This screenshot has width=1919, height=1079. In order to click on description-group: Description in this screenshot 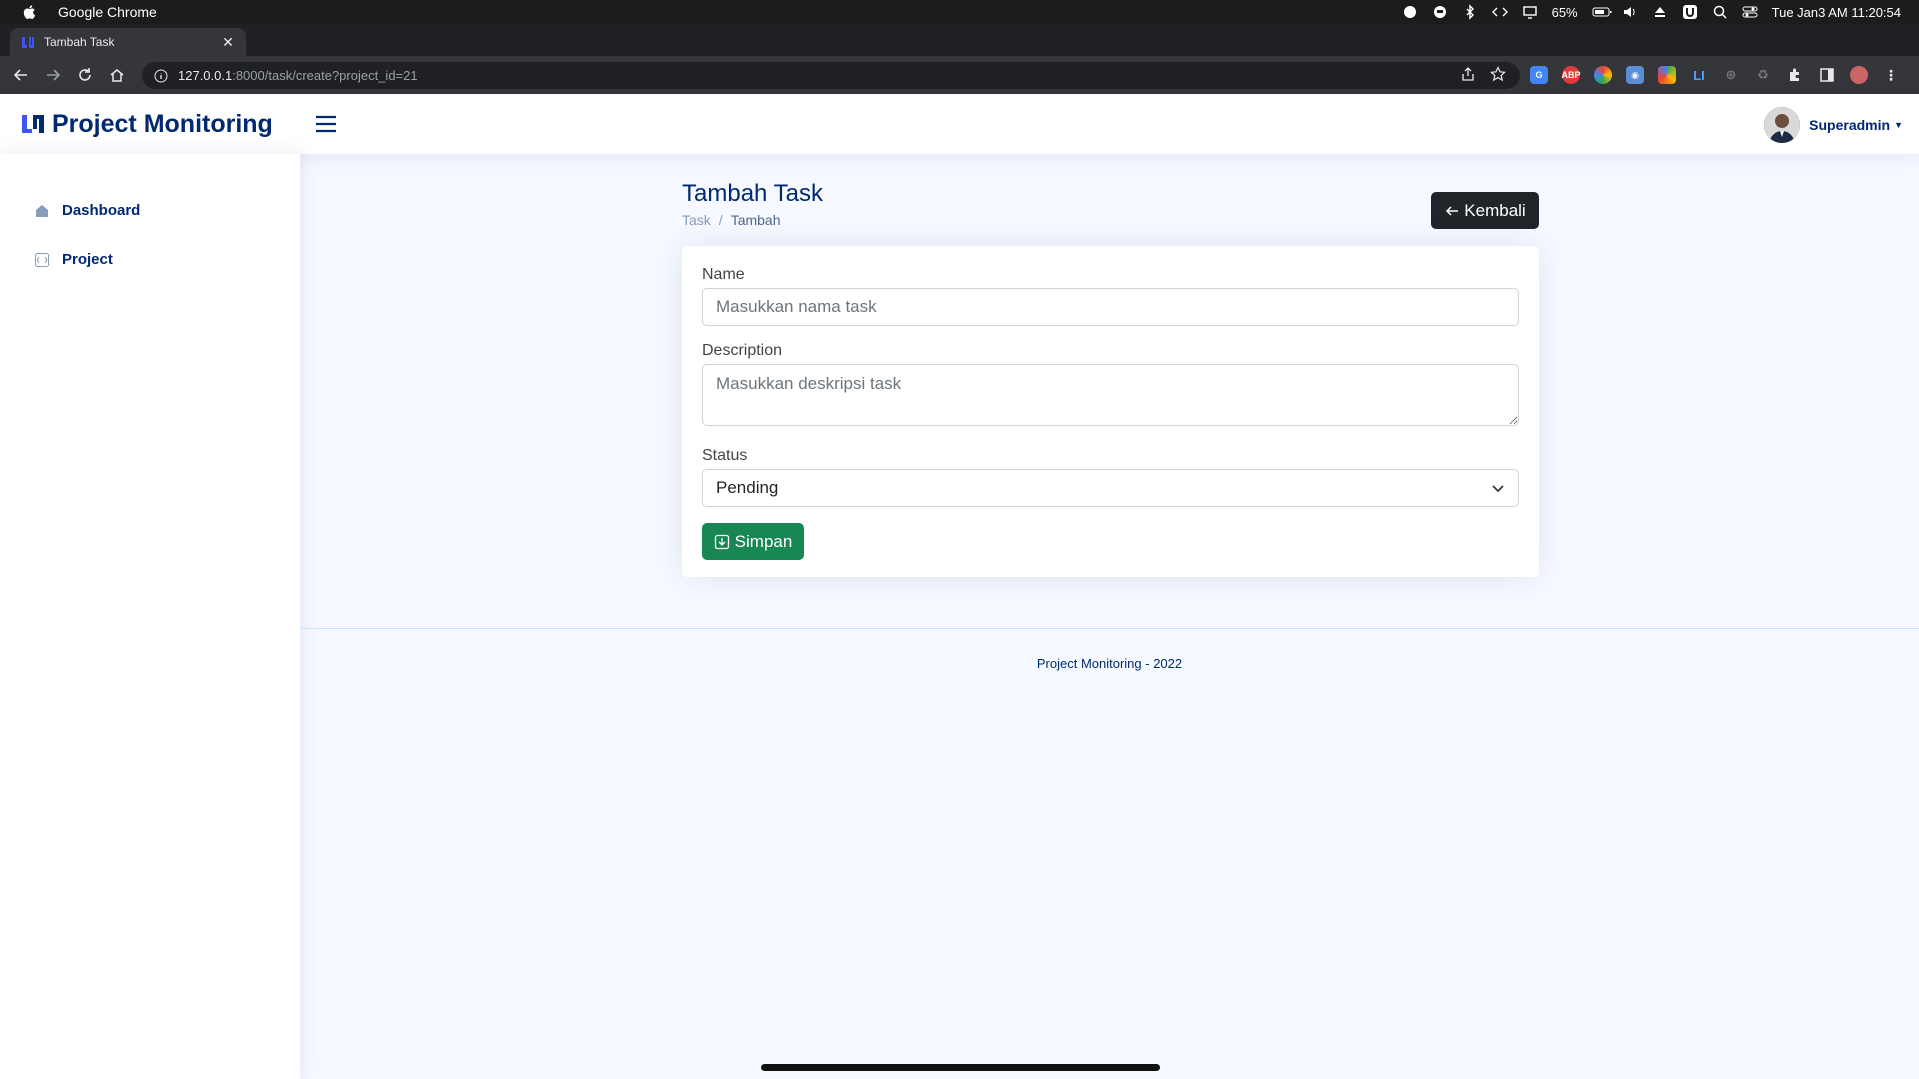, I will do `click(1110, 386)`.